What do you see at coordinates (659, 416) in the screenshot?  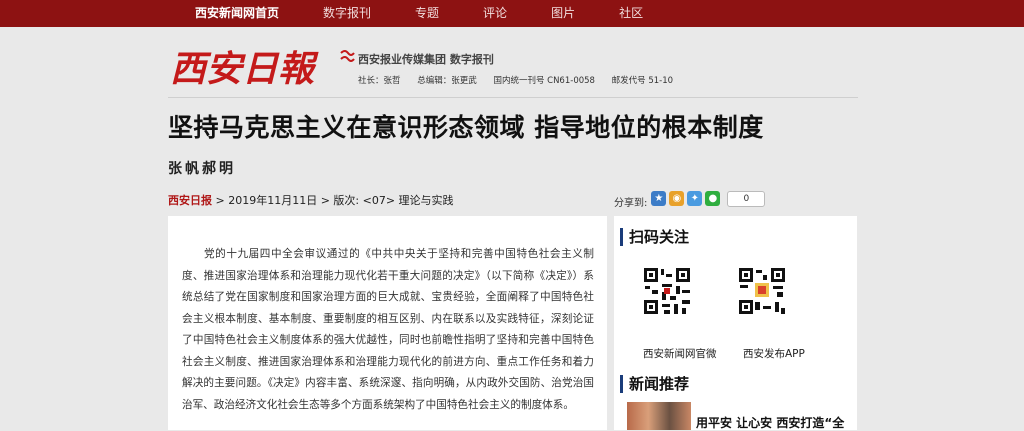 I see `news-thumbnail` at bounding box center [659, 416].